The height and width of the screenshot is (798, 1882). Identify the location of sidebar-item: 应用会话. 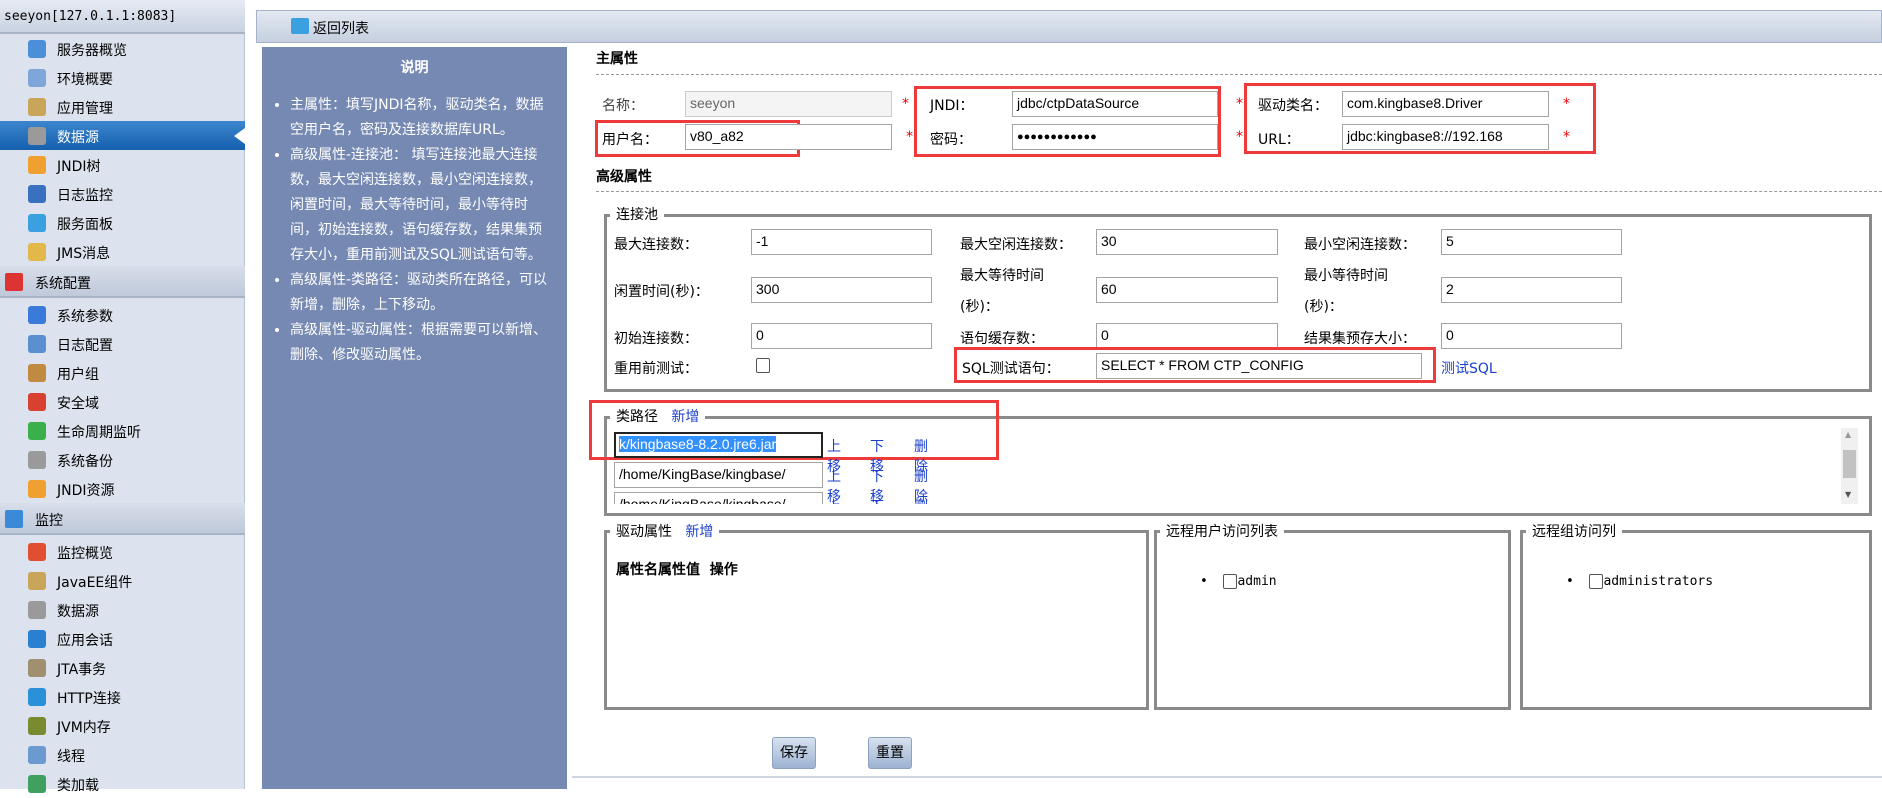
(122, 638).